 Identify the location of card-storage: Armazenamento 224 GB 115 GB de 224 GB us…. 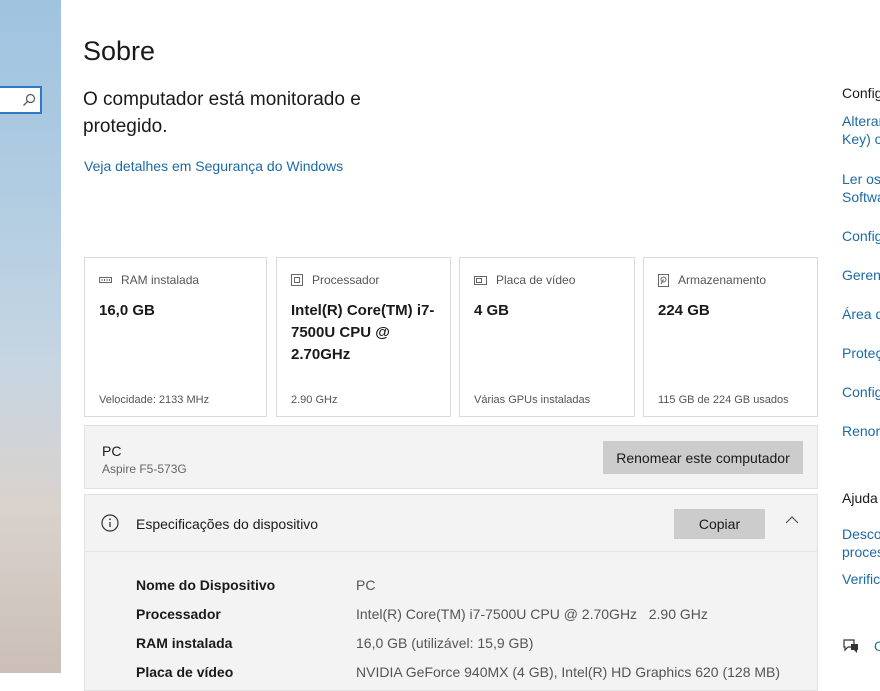
(730, 337).